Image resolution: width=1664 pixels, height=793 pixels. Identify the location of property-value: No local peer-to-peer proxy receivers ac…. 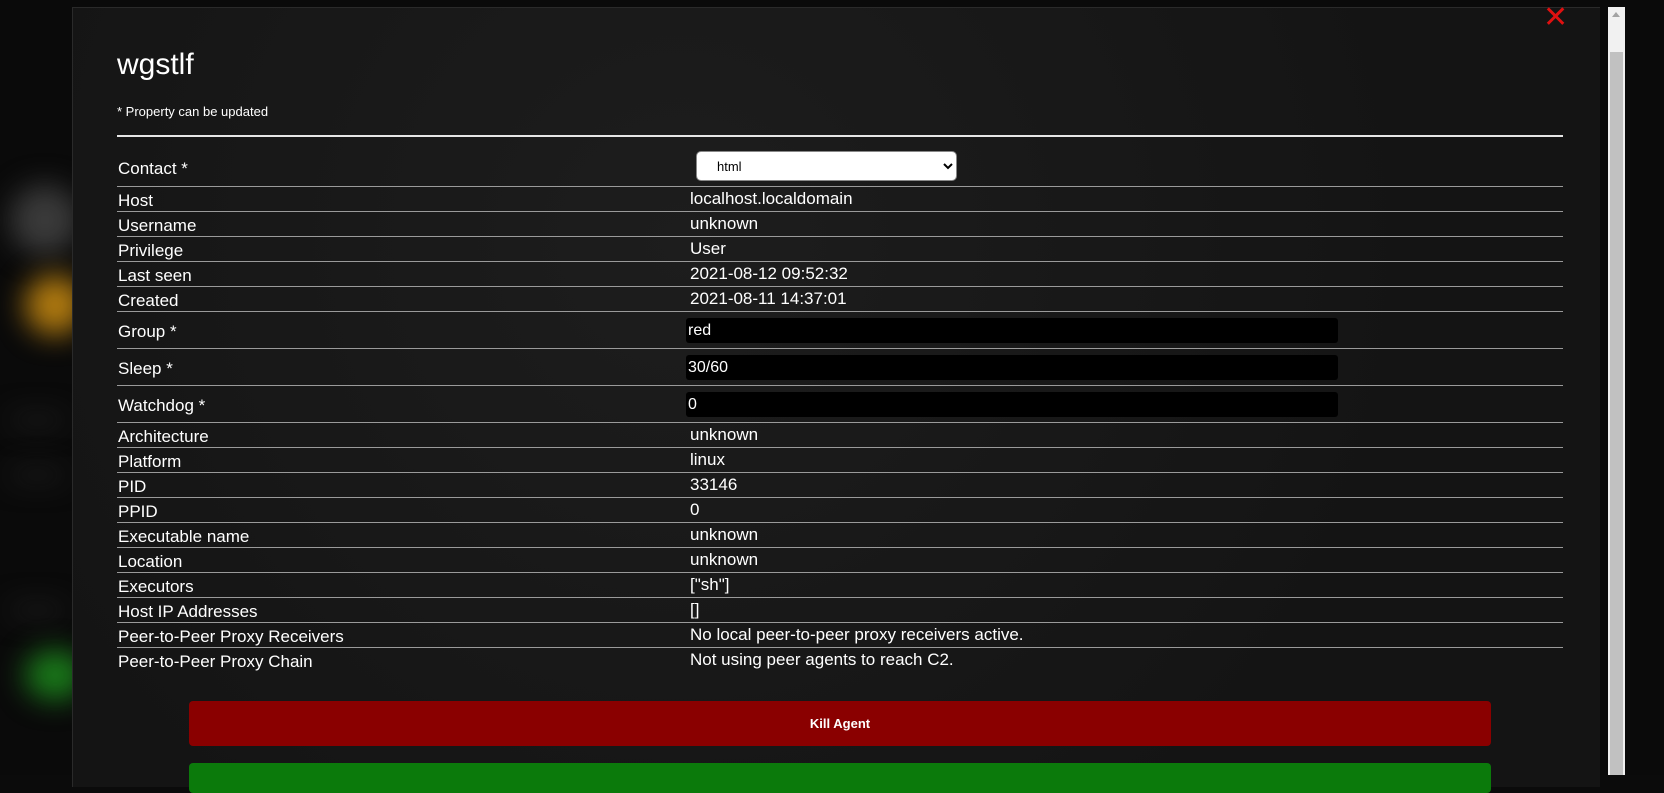
(857, 634).